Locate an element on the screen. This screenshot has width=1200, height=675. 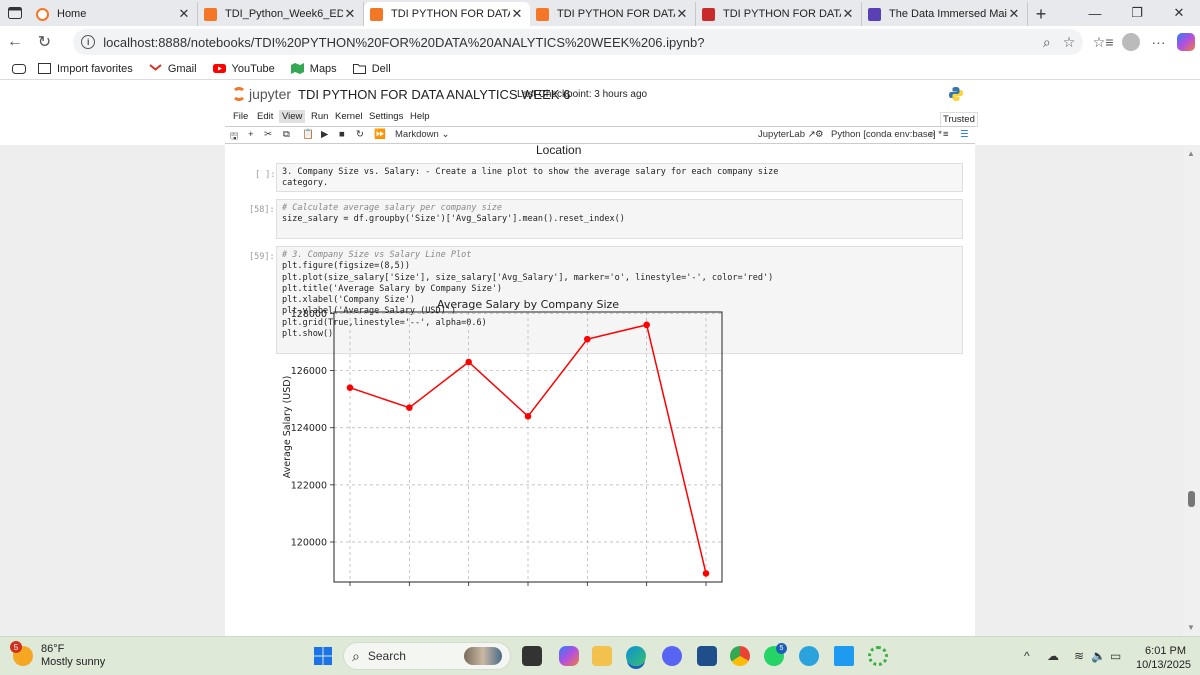
store-icon is located at coordinates (707, 656).